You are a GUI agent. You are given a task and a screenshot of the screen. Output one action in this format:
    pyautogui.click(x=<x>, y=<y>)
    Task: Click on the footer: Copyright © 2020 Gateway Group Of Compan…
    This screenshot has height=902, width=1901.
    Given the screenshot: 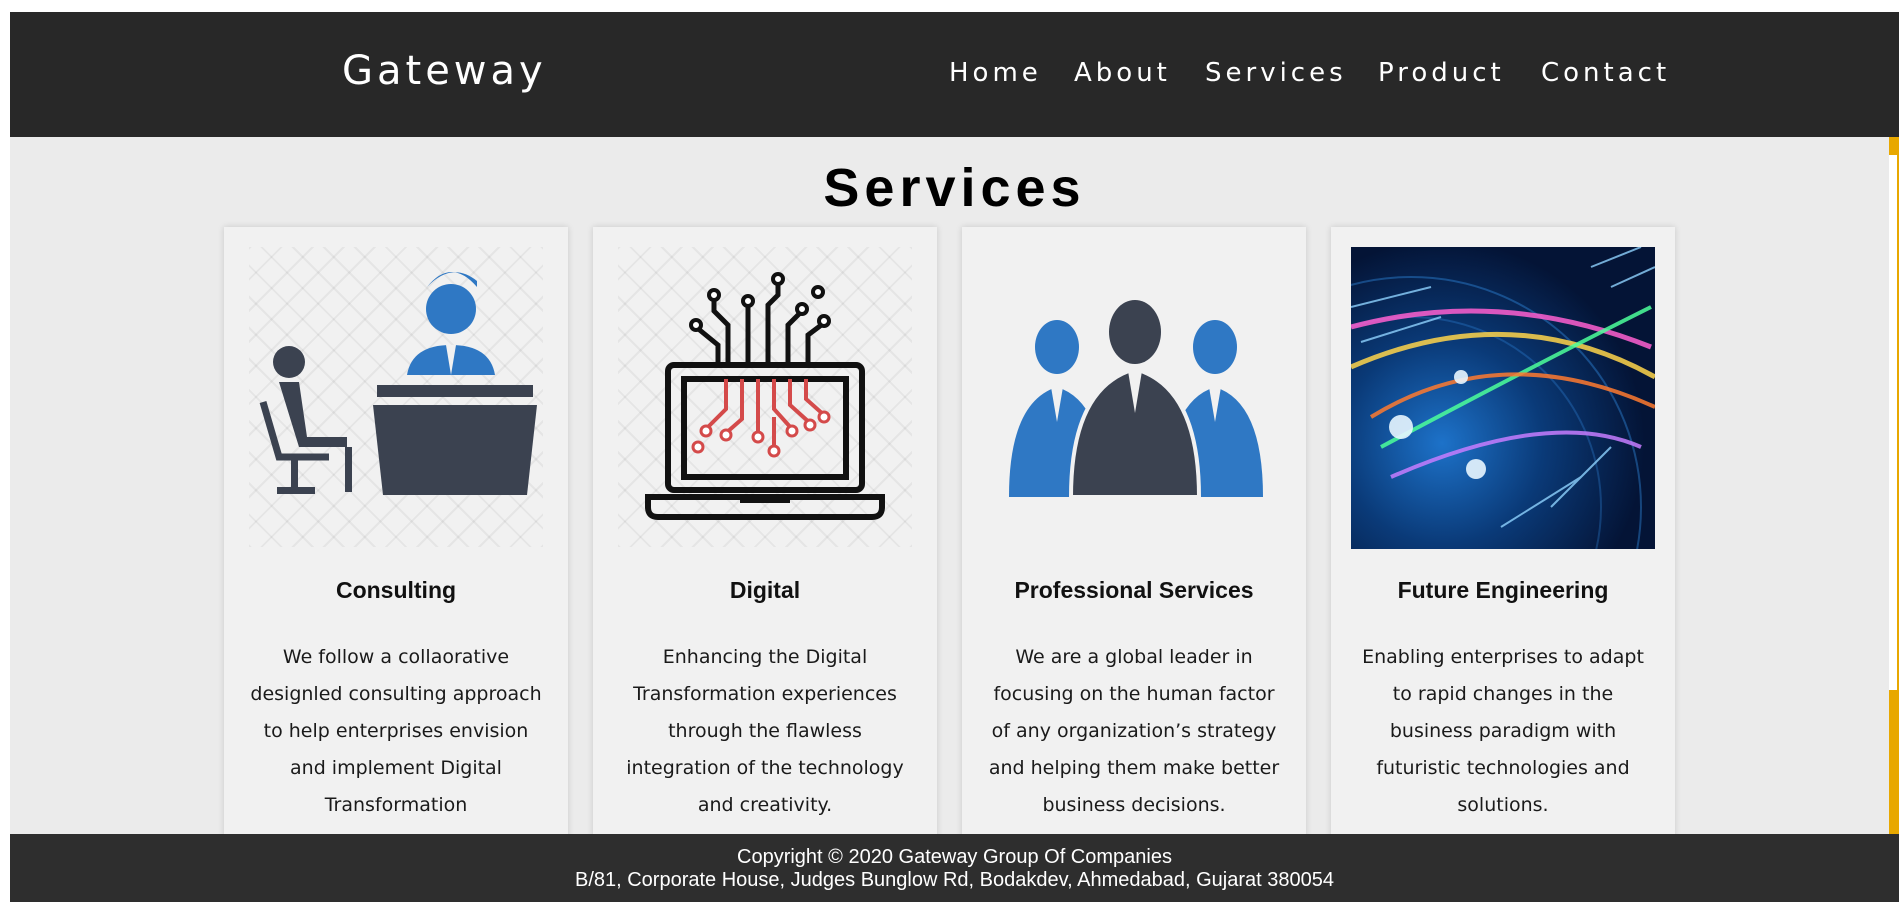 What is the action you would take?
    pyautogui.click(x=954, y=868)
    